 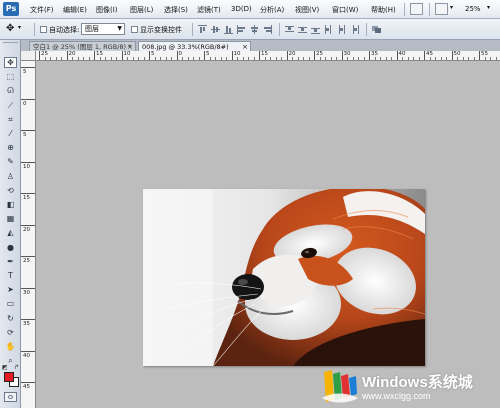 I want to click on 3d-rotate-icon: ↻, so click(x=10, y=318).